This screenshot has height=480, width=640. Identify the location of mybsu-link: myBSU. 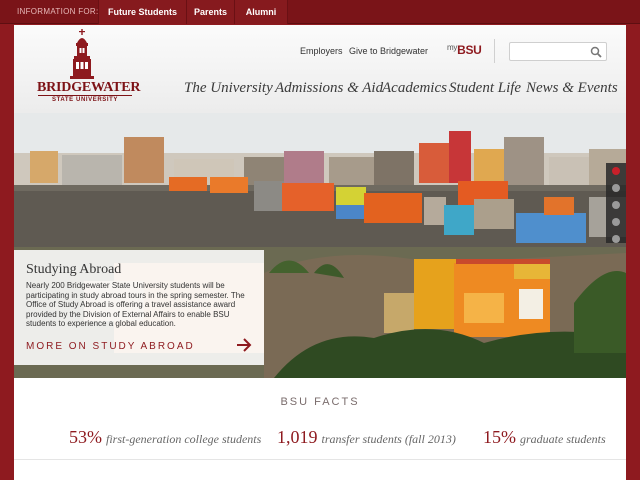
(464, 50).